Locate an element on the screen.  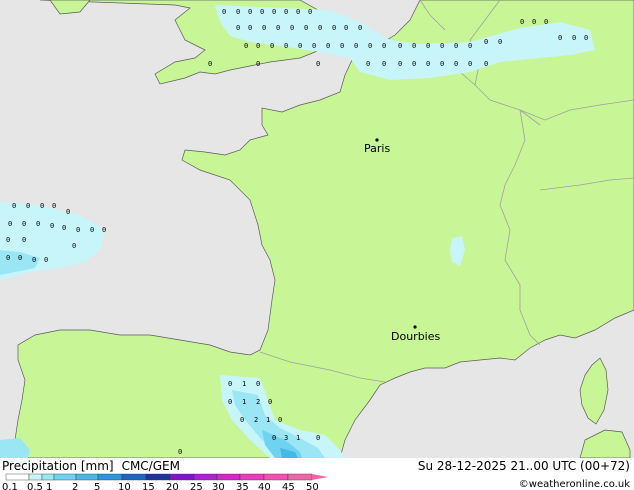
scale-tick-label: 15 is located at coordinates (148, 486).